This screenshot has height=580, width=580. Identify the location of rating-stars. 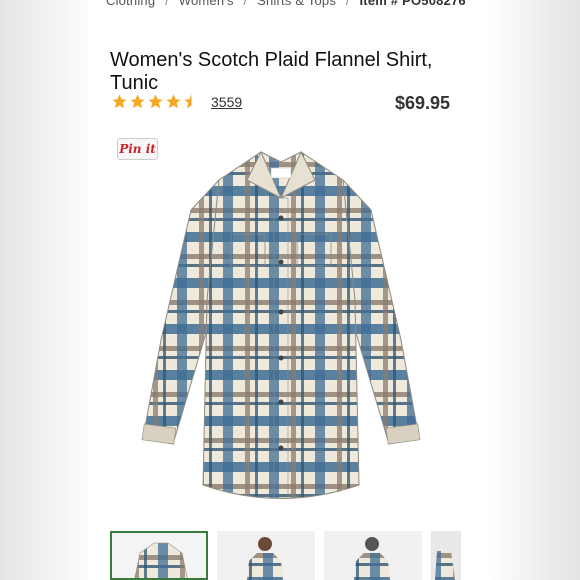
(156, 101).